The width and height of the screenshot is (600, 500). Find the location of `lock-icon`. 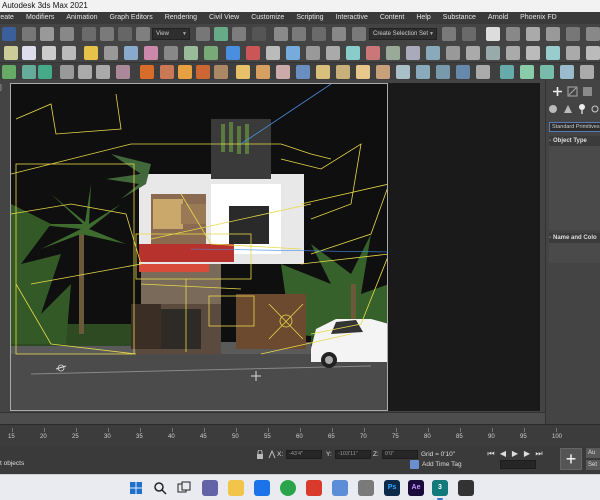

lock-icon is located at coordinates (260, 454).